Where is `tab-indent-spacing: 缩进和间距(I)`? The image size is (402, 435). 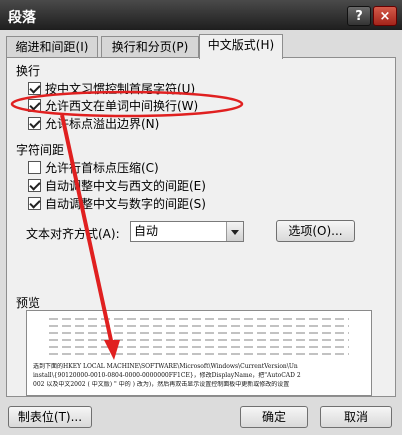
tab-indent-spacing: 缩进和间距(I) is located at coordinates (52, 47).